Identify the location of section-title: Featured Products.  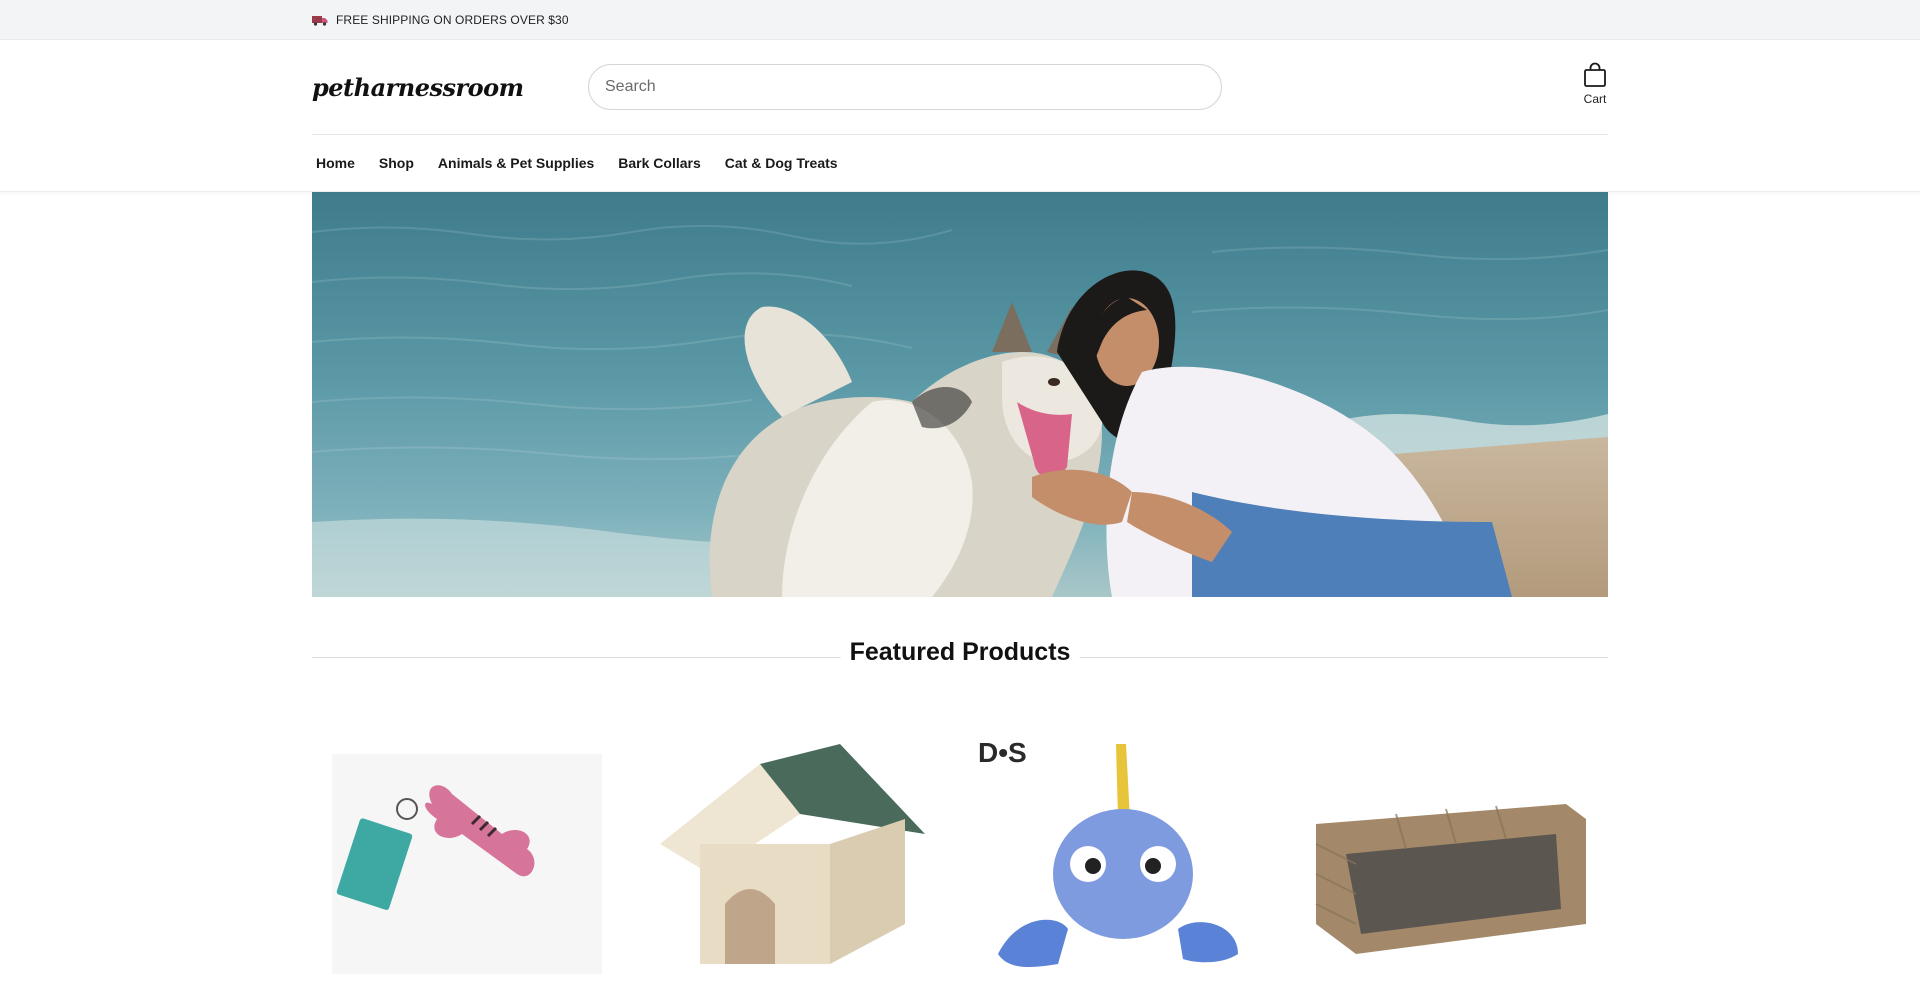
(960, 652).